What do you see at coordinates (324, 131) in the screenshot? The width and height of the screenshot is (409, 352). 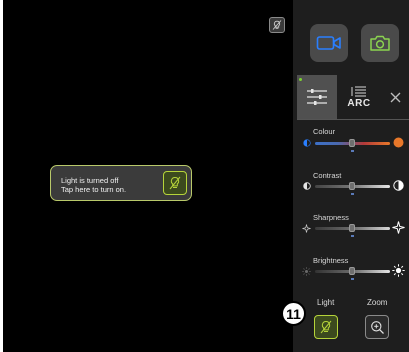 I see `colour-label: Colour` at bounding box center [324, 131].